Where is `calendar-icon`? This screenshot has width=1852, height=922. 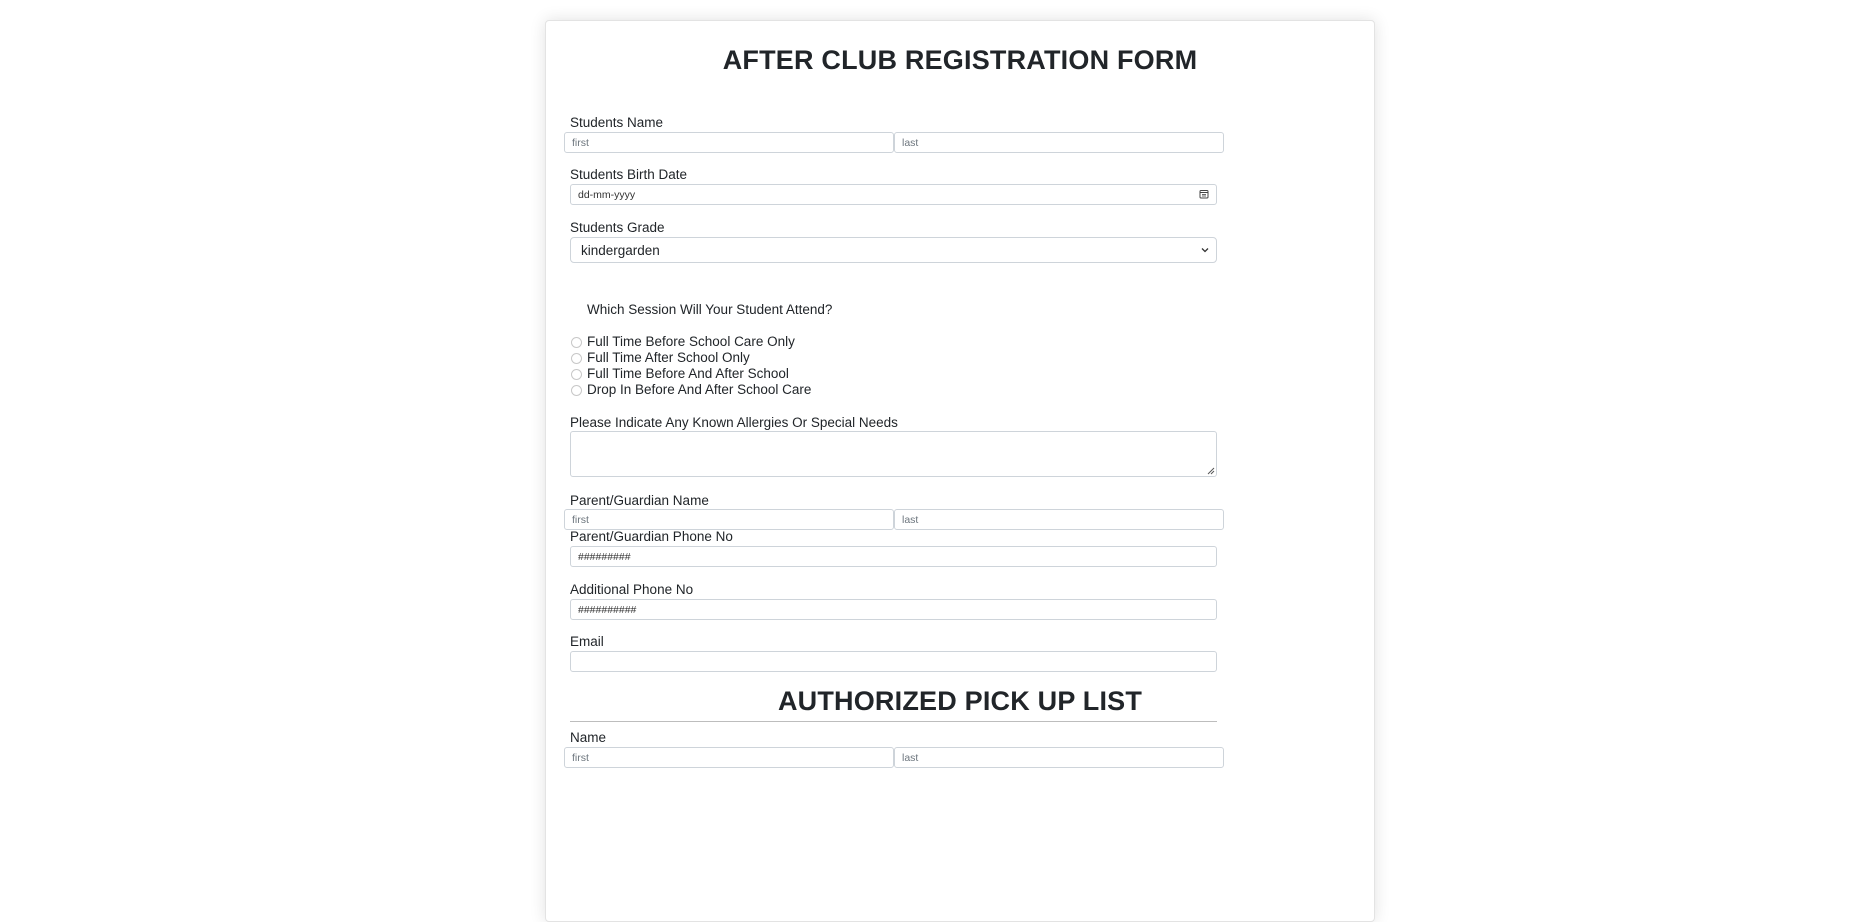
calendar-icon is located at coordinates (1204, 194).